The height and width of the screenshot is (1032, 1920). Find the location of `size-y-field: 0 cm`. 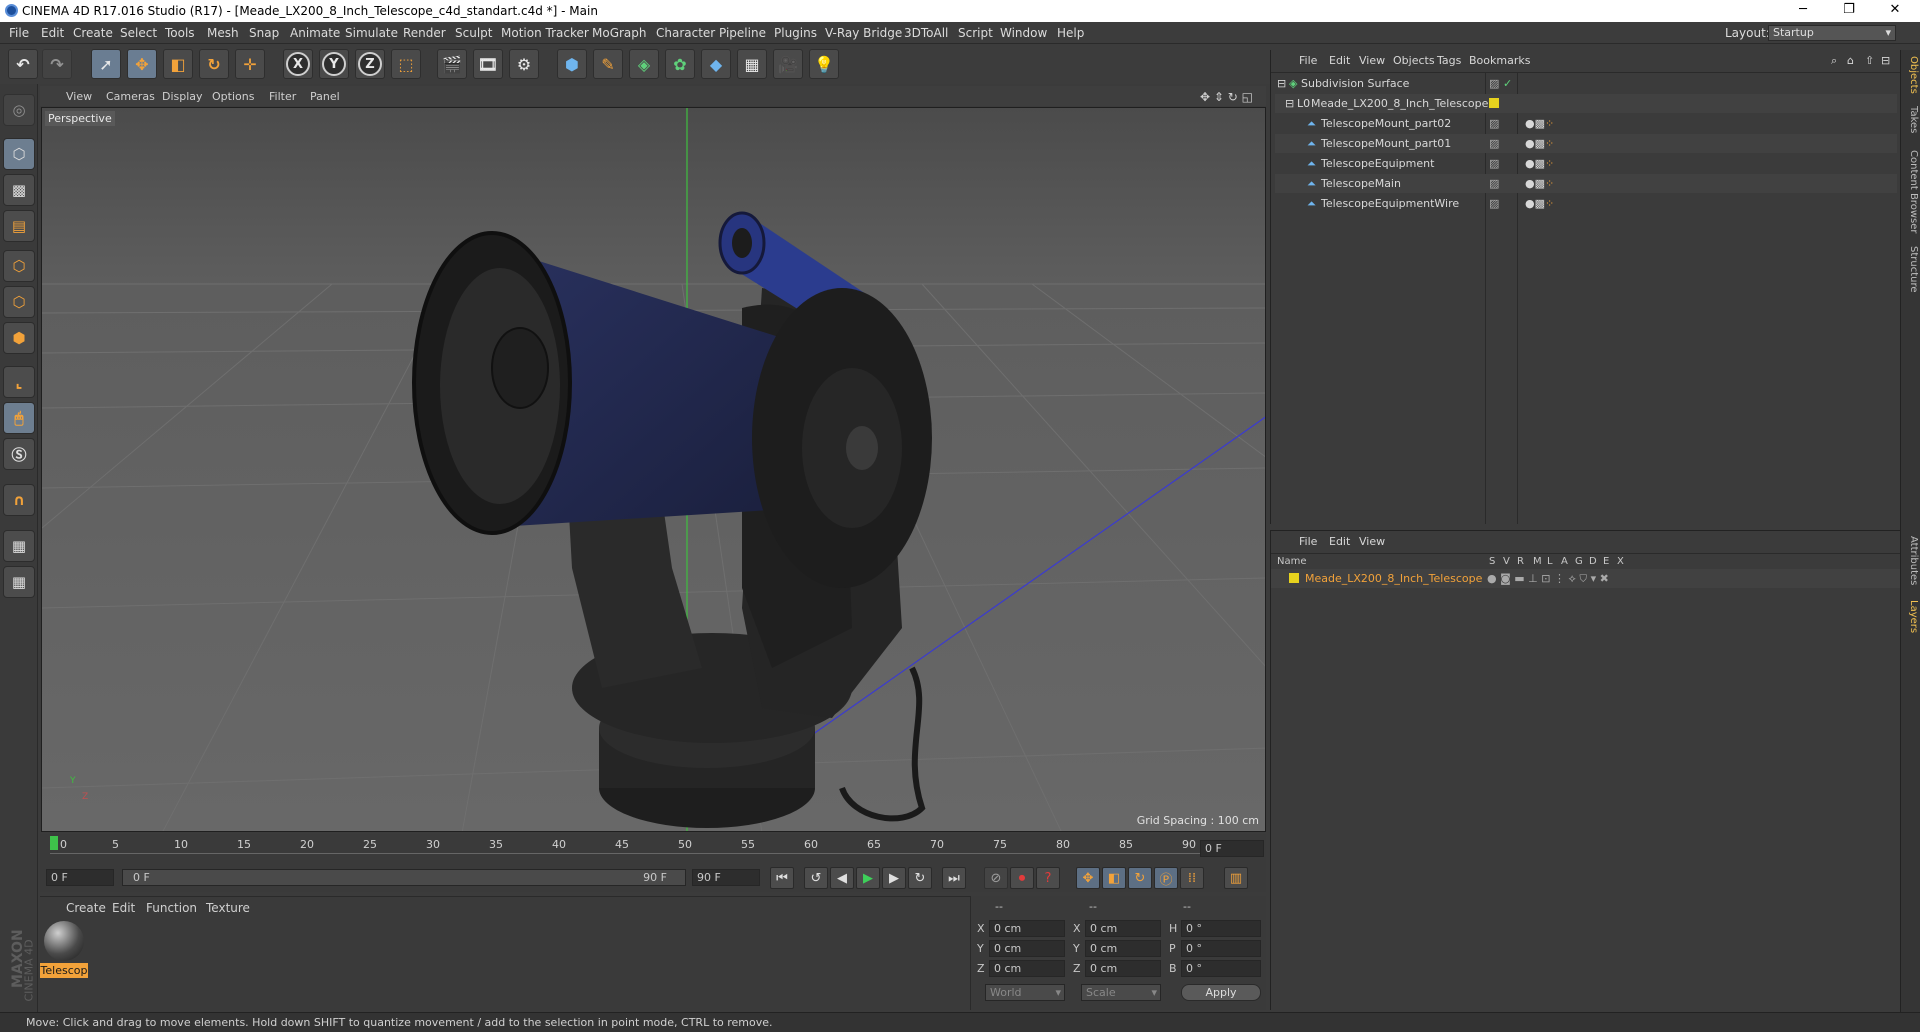

size-y-field: 0 cm is located at coordinates (1123, 948).